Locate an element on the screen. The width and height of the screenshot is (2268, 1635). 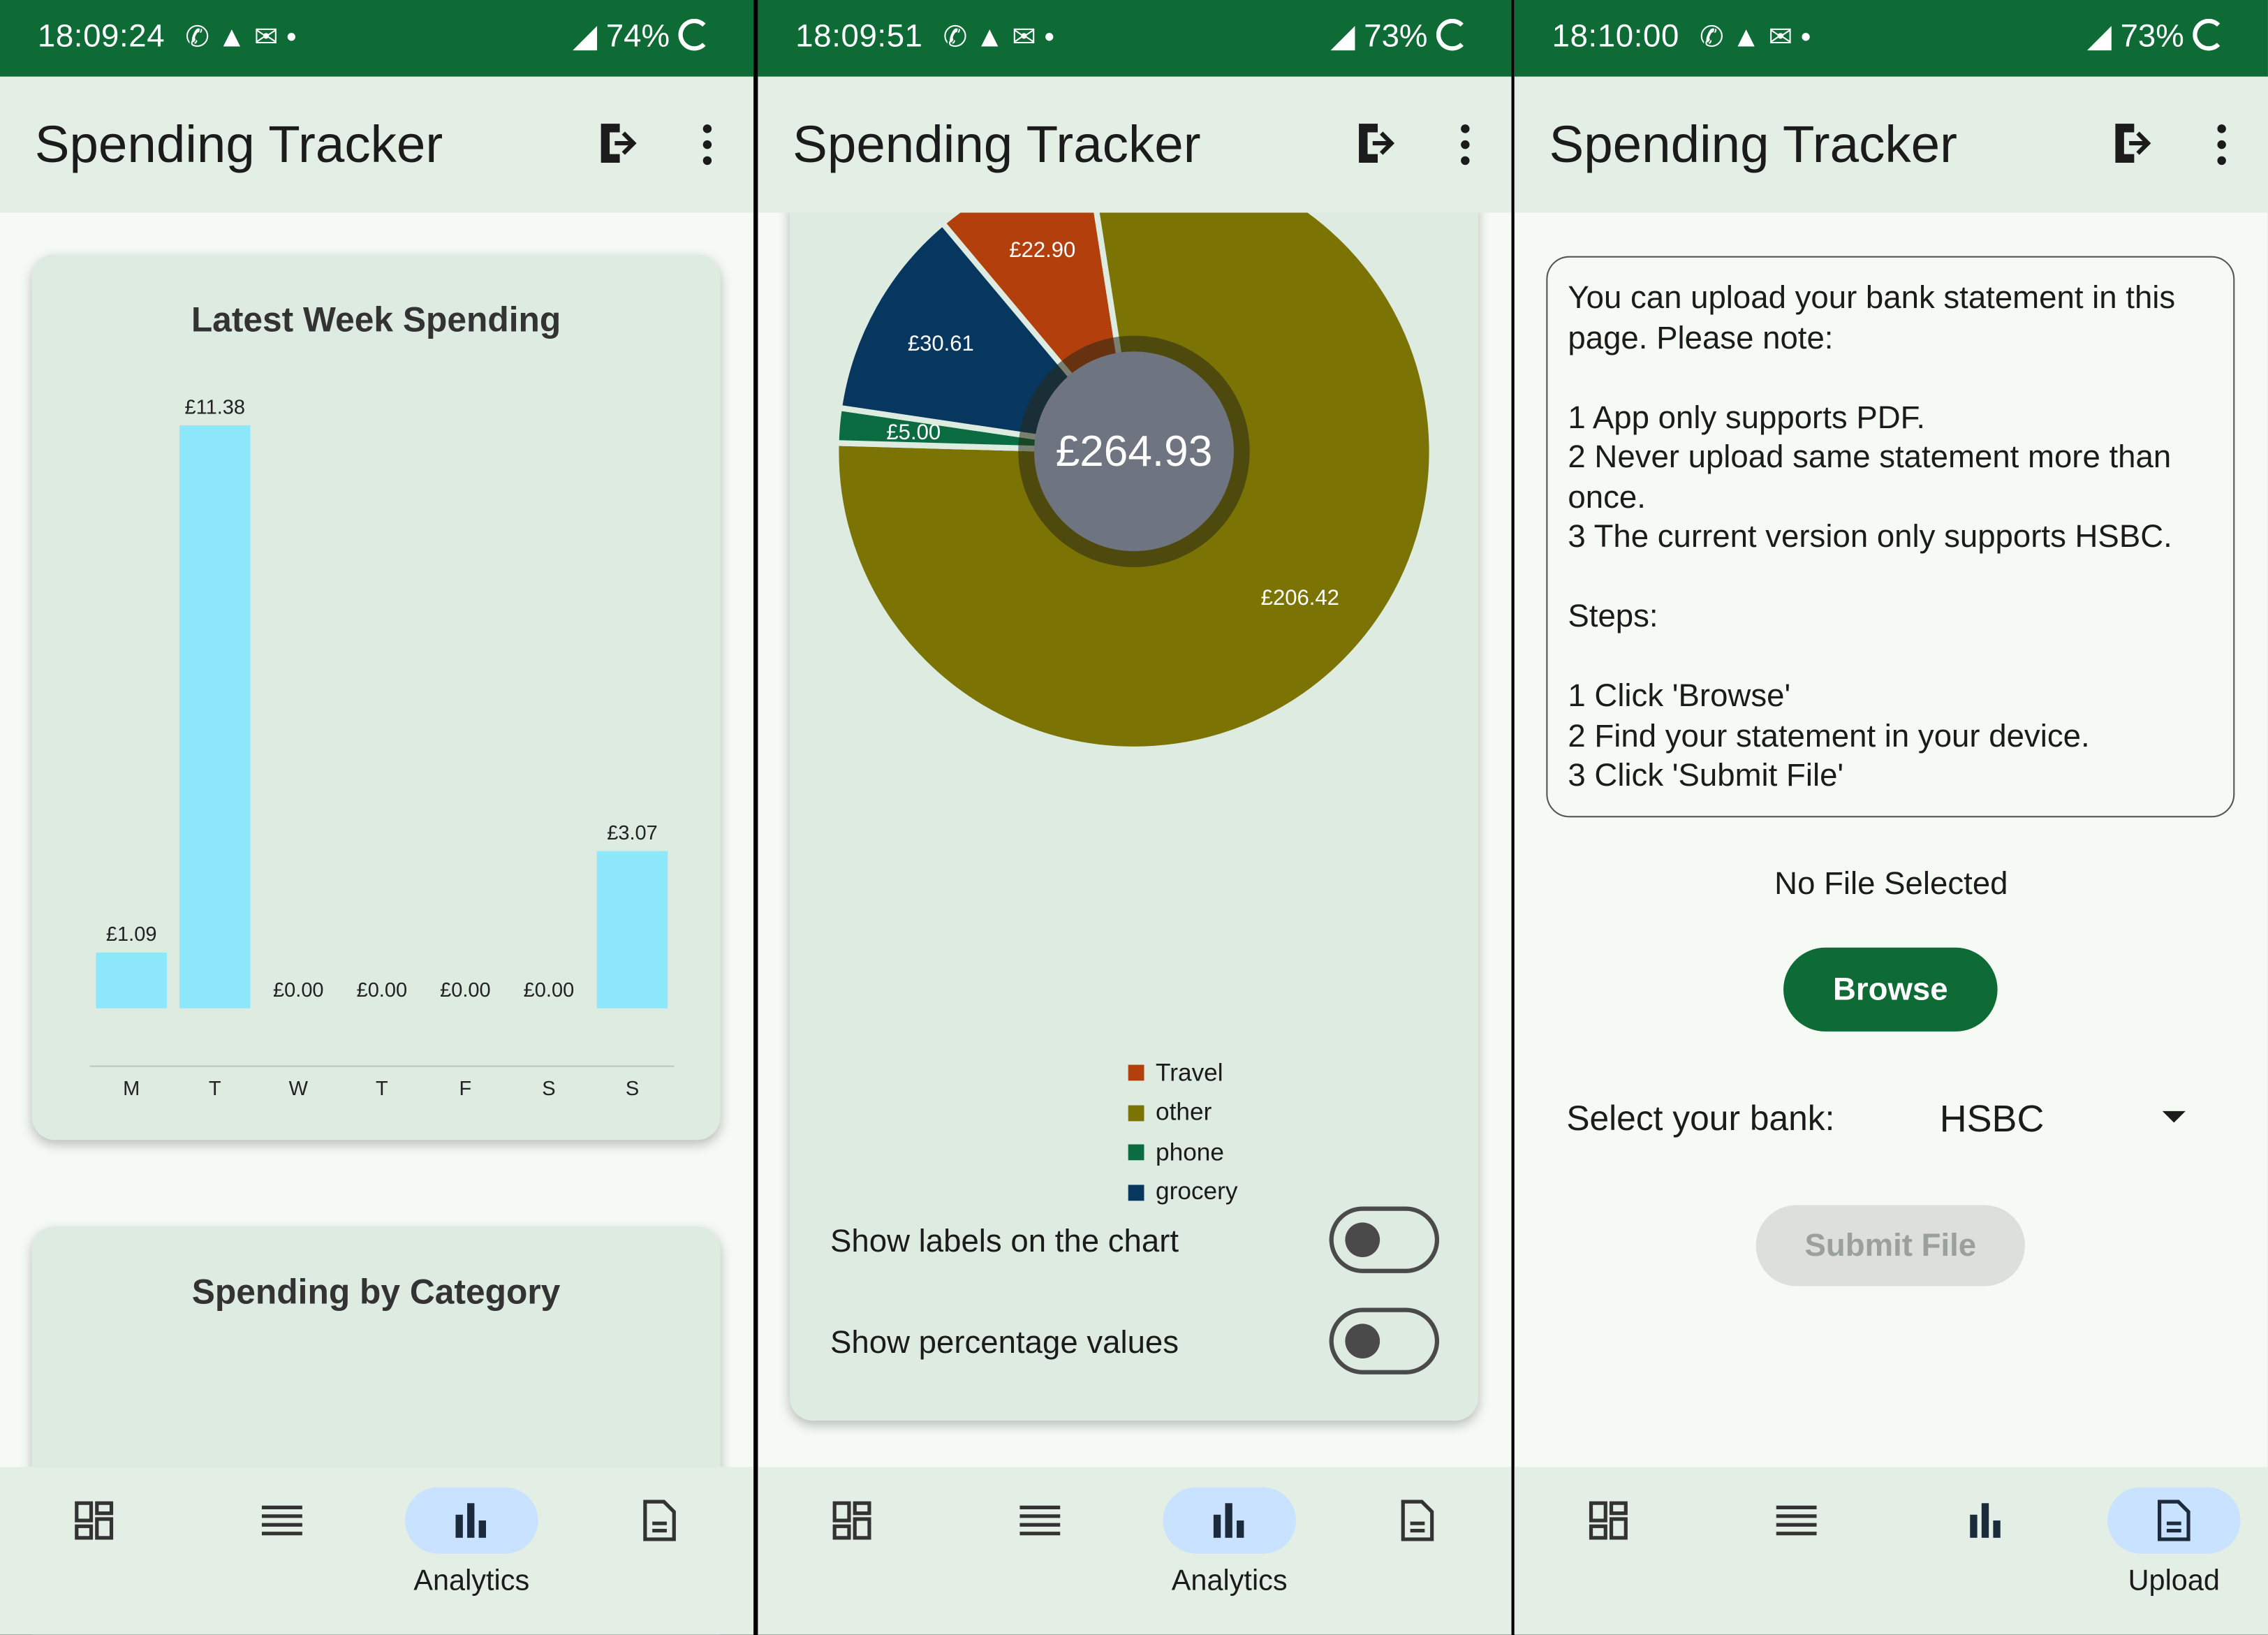
file-status: No File Selected is located at coordinates (1891, 883).